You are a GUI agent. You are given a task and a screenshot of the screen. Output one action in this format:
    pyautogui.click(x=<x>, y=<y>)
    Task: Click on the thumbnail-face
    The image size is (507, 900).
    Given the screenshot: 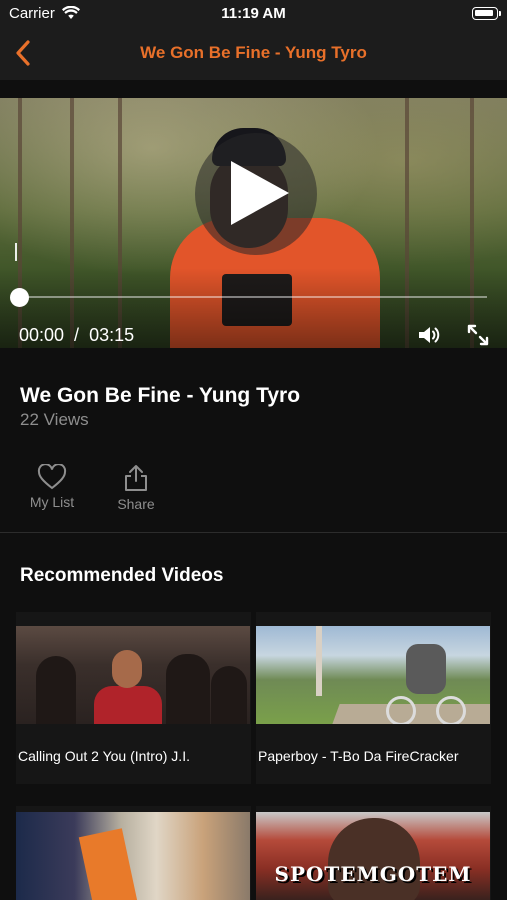 What is the action you would take?
    pyautogui.click(x=374, y=859)
    